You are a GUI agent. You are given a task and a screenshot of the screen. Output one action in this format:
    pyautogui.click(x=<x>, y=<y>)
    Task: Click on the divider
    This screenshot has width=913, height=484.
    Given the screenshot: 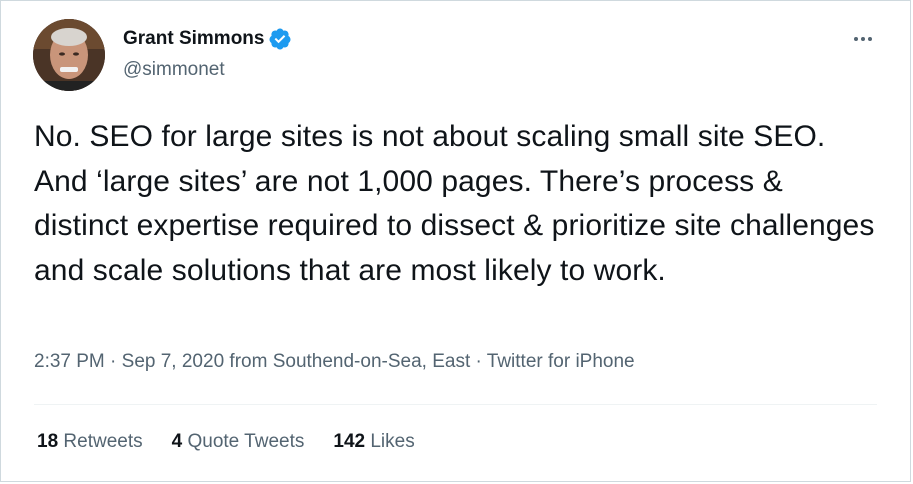 What is the action you would take?
    pyautogui.click(x=455, y=404)
    